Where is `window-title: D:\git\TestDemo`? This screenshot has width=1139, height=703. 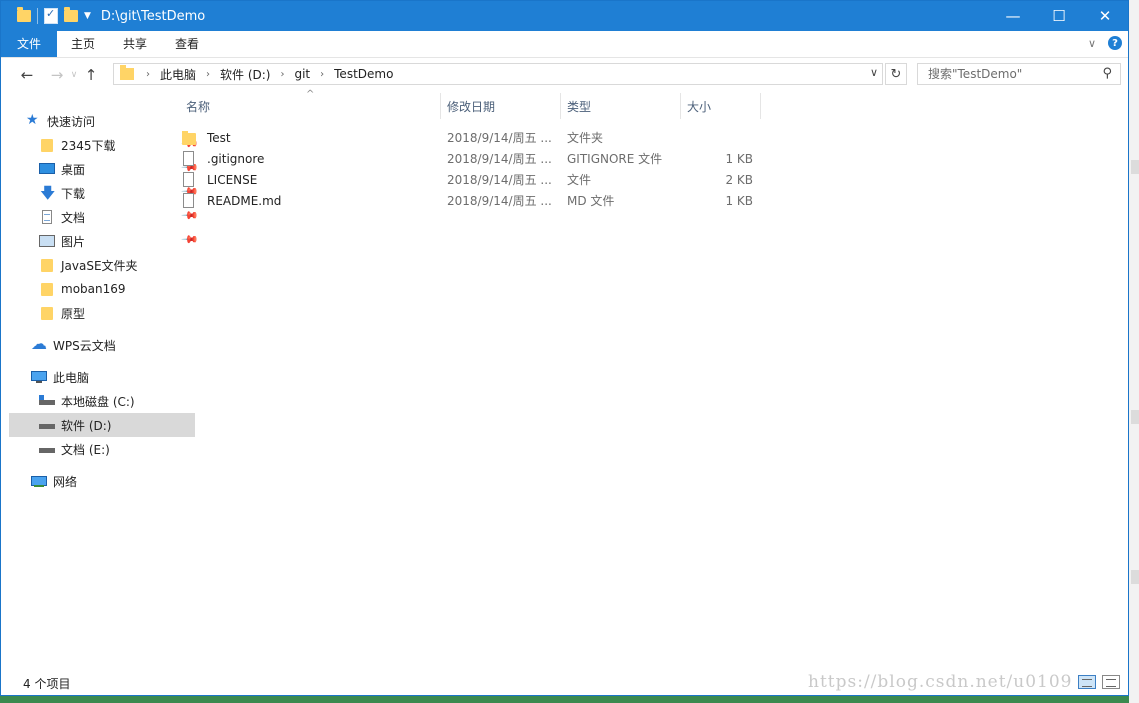 window-title: D:\git\TestDemo is located at coordinates (153, 16).